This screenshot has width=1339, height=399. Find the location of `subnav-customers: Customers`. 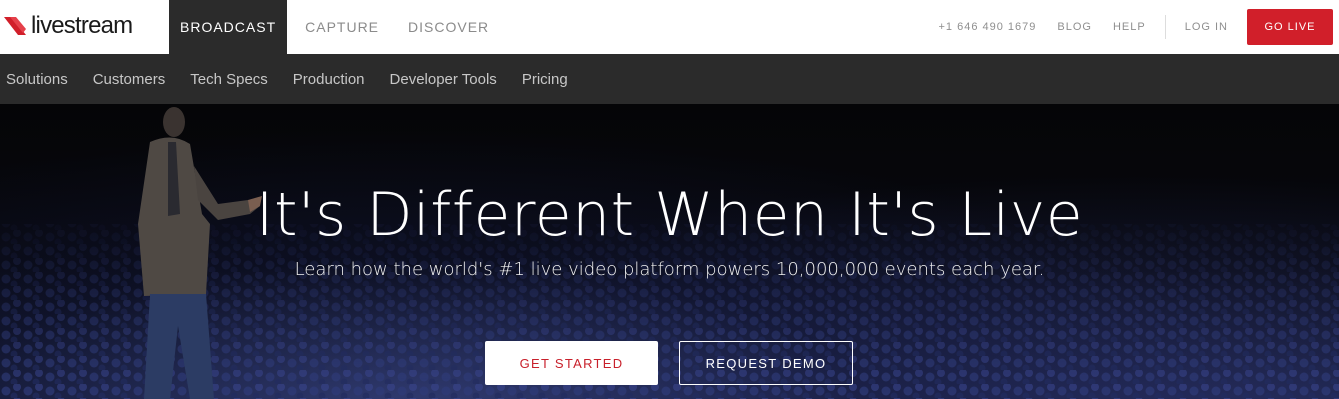

subnav-customers: Customers is located at coordinates (129, 79).